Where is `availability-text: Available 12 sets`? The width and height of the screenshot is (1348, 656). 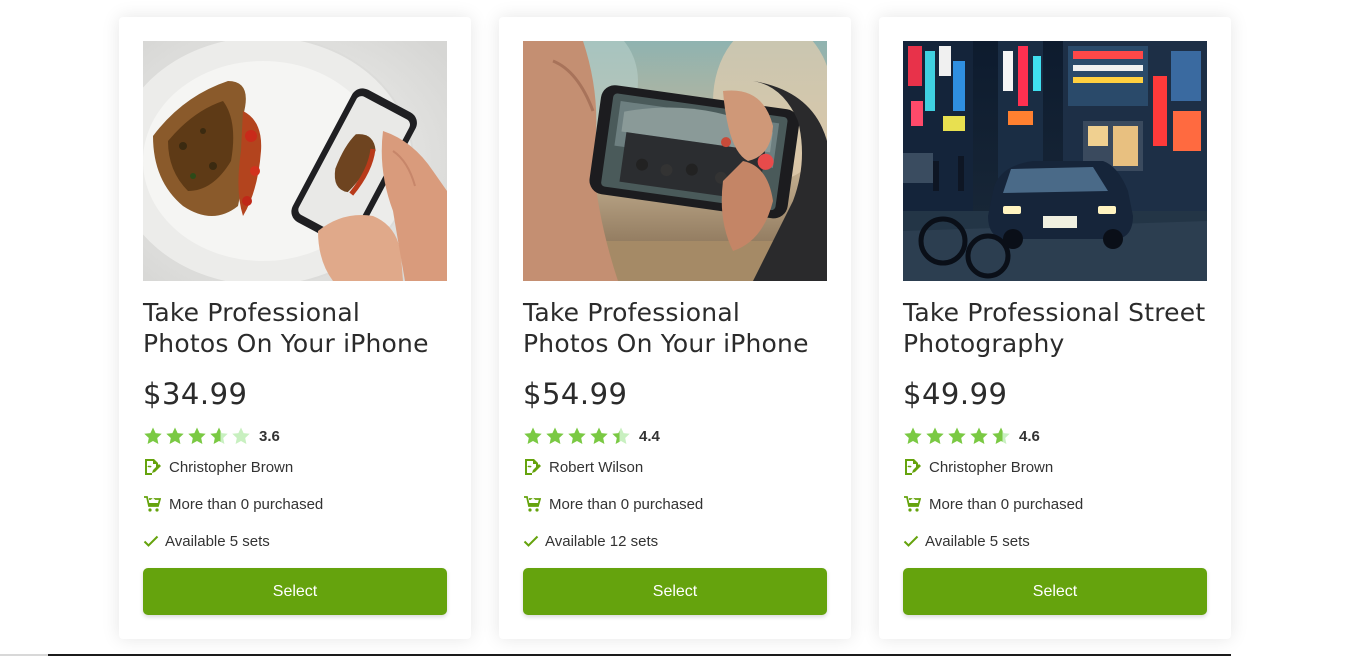 availability-text: Available 12 sets is located at coordinates (602, 541).